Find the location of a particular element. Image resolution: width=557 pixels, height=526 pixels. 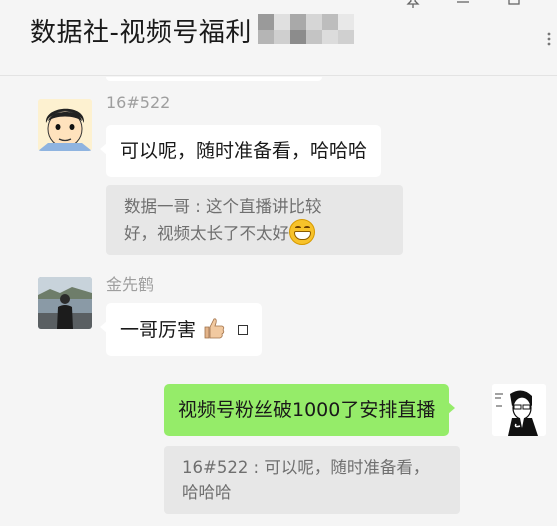

previous-message-edge is located at coordinates (214, 79).